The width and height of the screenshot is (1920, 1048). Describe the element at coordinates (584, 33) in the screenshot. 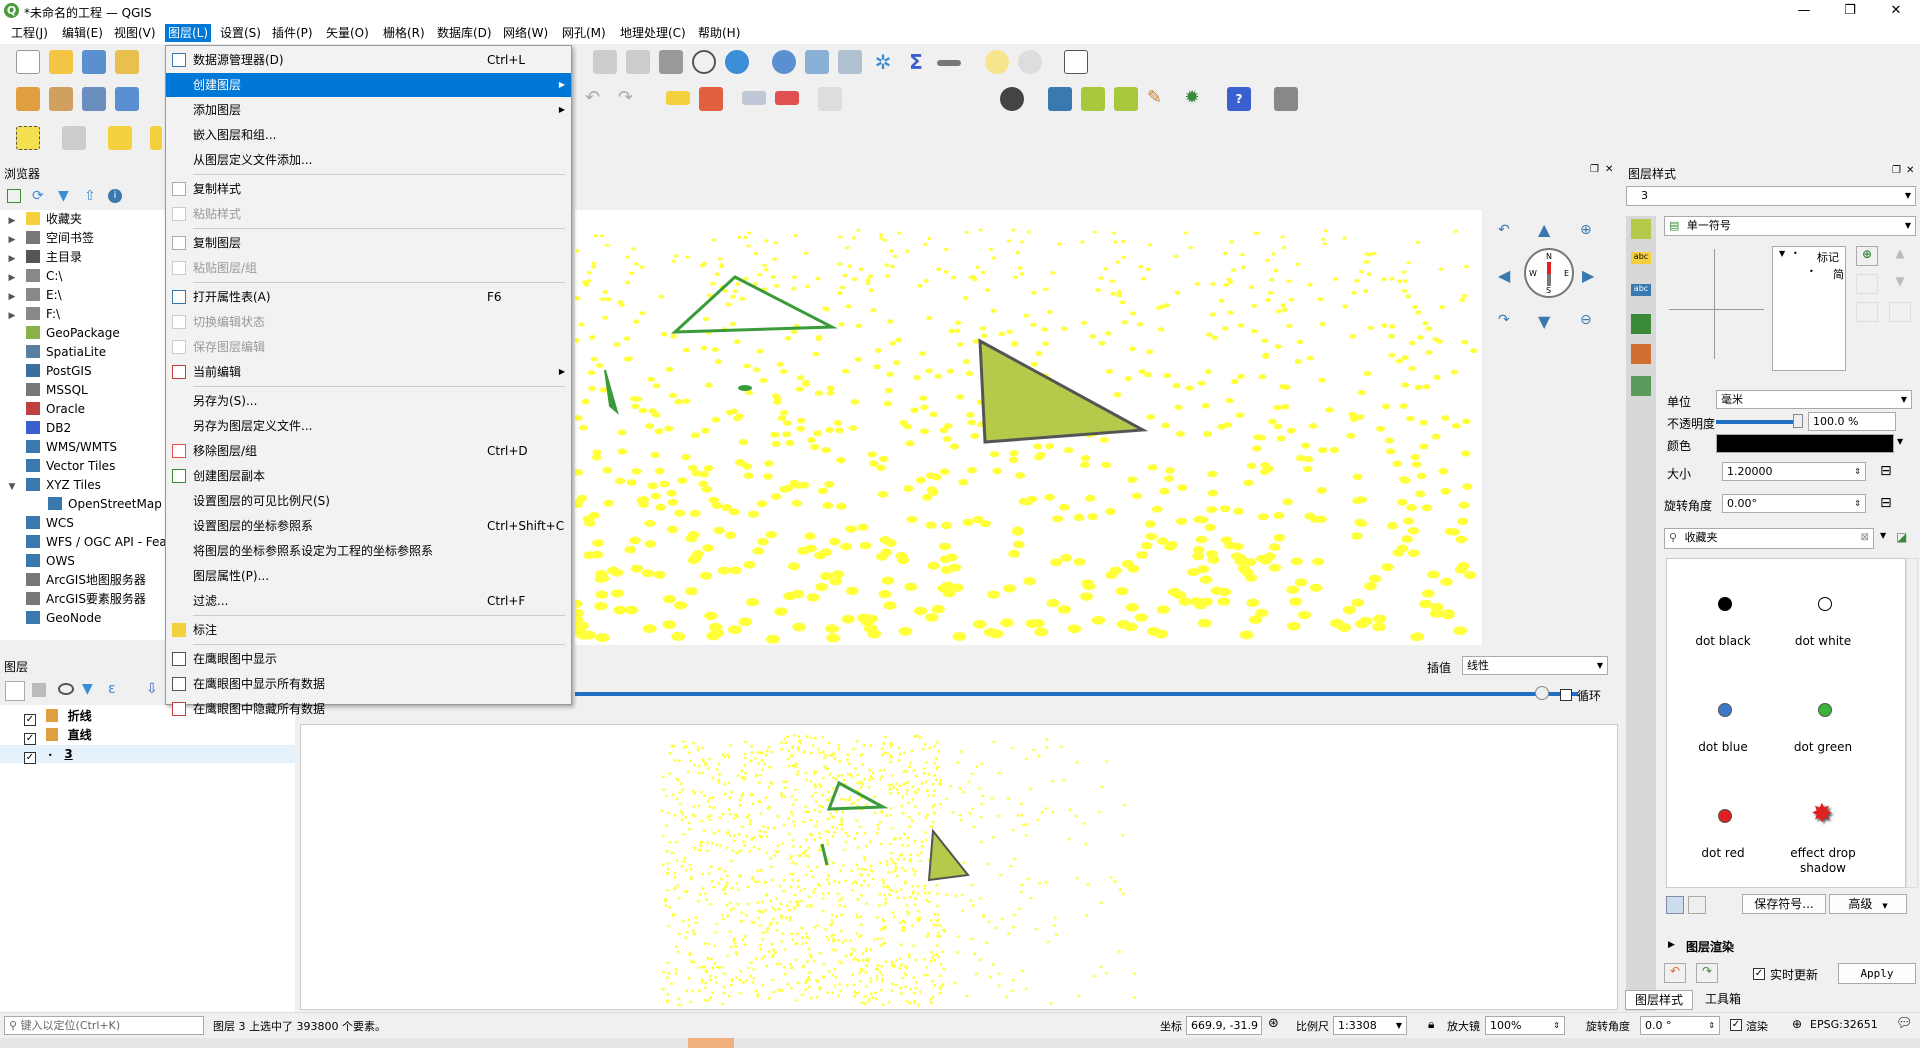

I see `menu-mesh: 网孔(M)` at that location.